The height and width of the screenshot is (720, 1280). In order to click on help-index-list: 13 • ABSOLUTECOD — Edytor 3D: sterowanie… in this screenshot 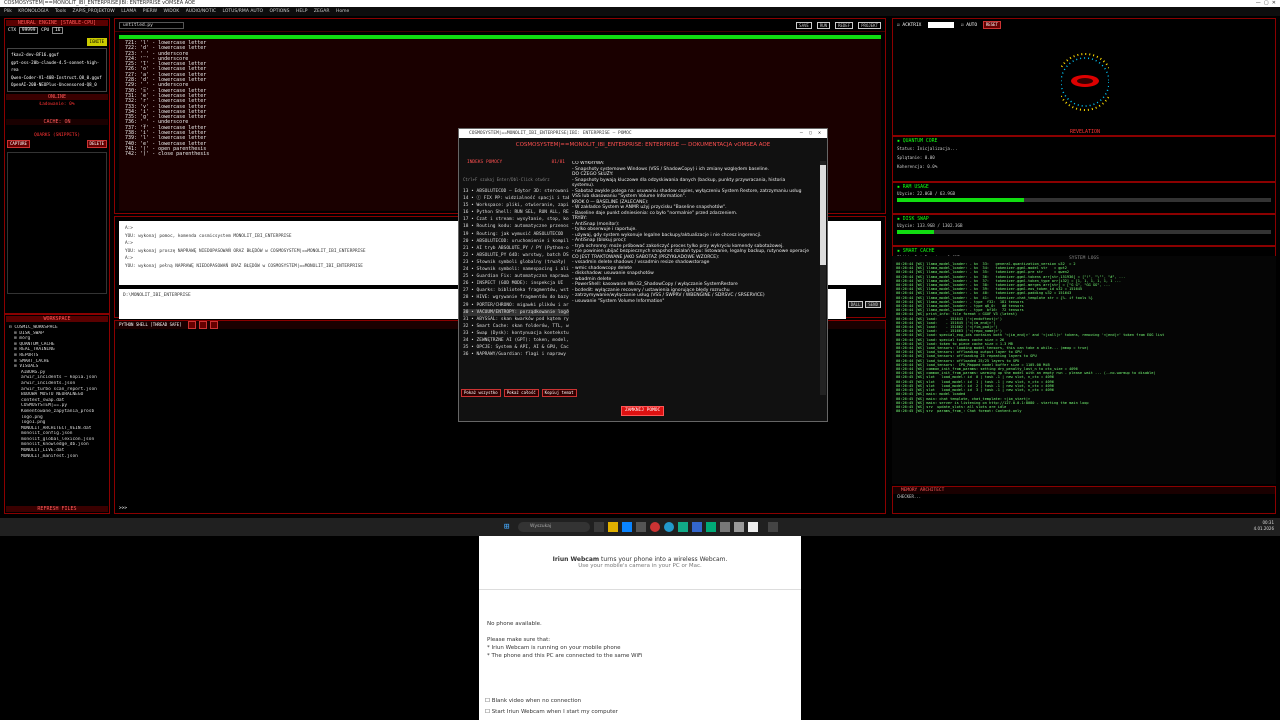, I will do `click(516, 273)`.